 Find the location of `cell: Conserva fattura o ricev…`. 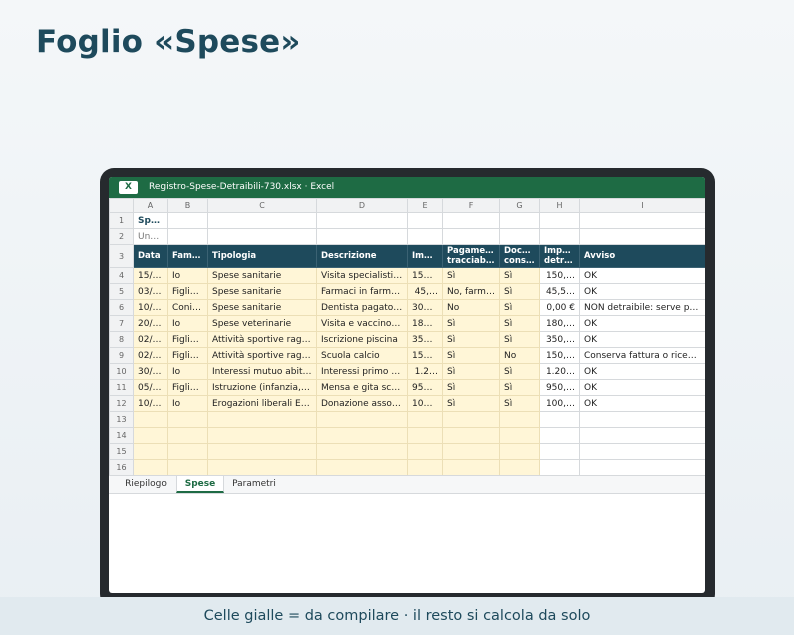

cell: Conserva fattura o ricev… is located at coordinates (642, 355).